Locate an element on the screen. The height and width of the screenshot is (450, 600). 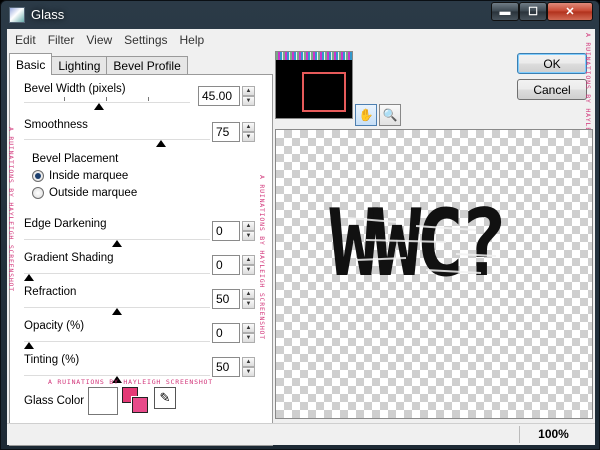
tab-lighting: Lighting is located at coordinates (79, 65).